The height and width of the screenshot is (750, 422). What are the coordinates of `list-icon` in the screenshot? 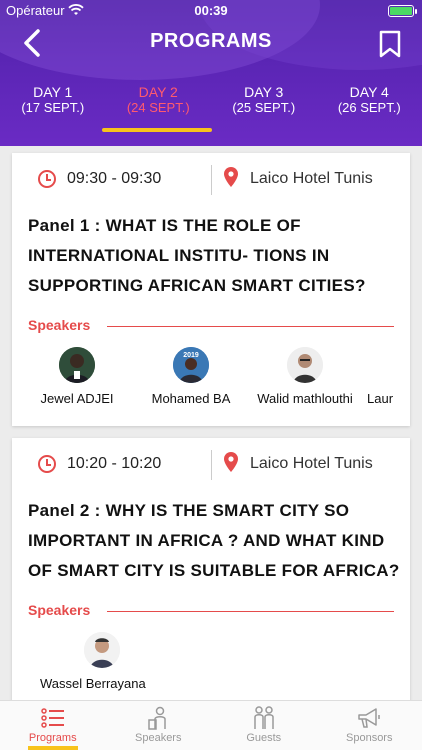 It's located at (52, 718).